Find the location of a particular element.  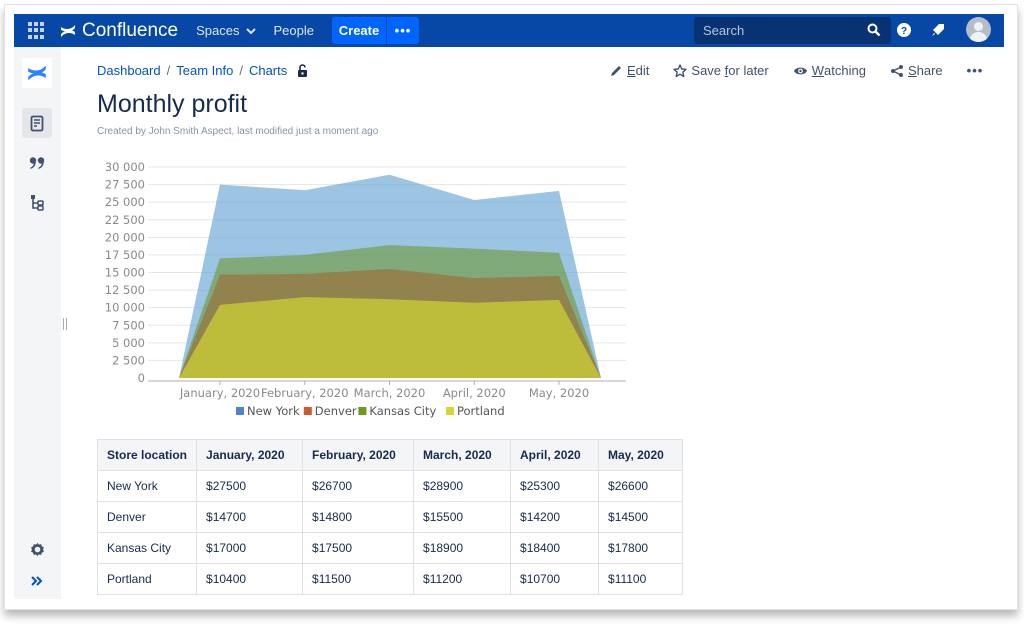

table-cell: $15500 is located at coordinates (462, 517).